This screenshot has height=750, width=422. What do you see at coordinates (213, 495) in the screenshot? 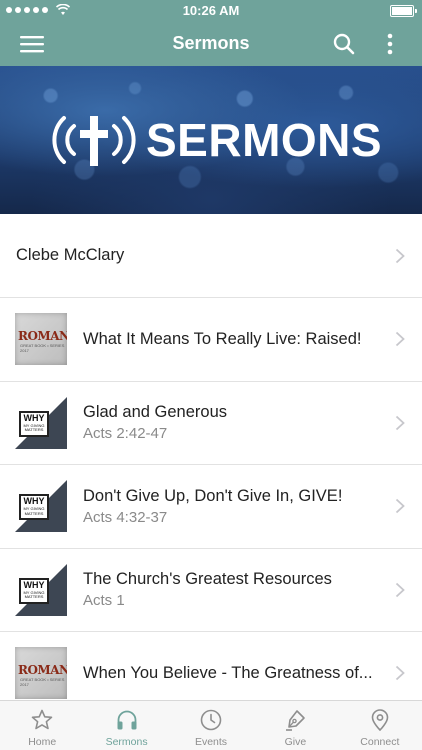
I see `list-item-title: Don't Give Up, Don't Give In, GIVE!` at bounding box center [213, 495].